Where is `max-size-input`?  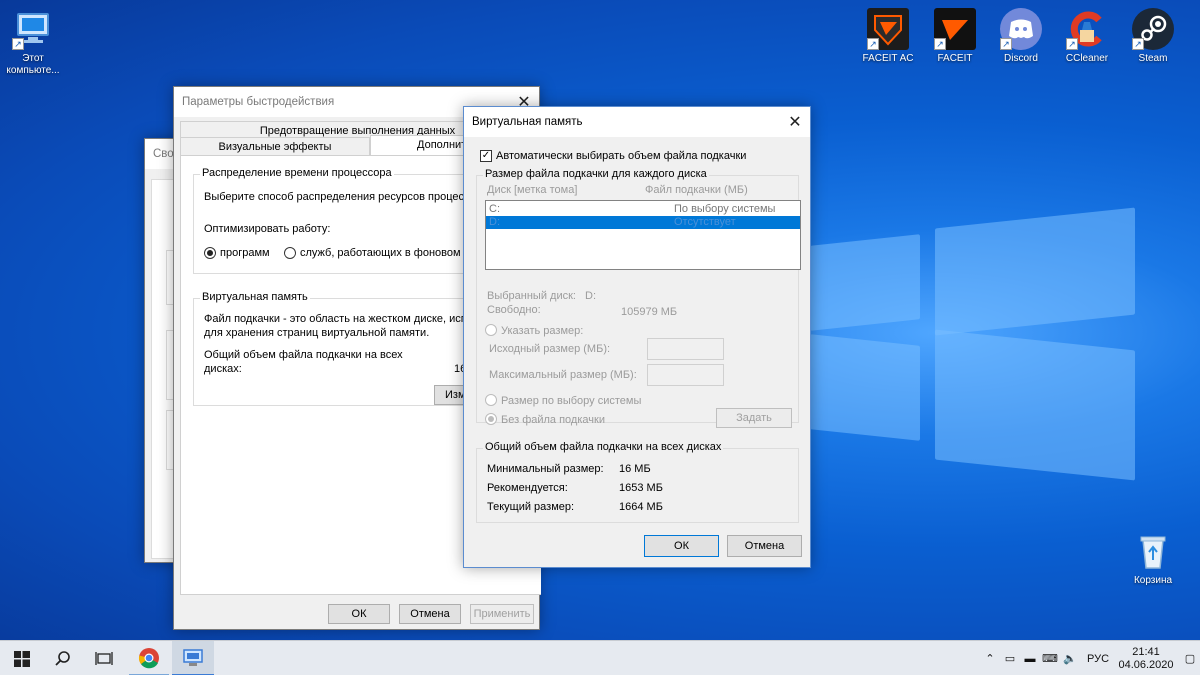
max-size-input is located at coordinates (685, 375).